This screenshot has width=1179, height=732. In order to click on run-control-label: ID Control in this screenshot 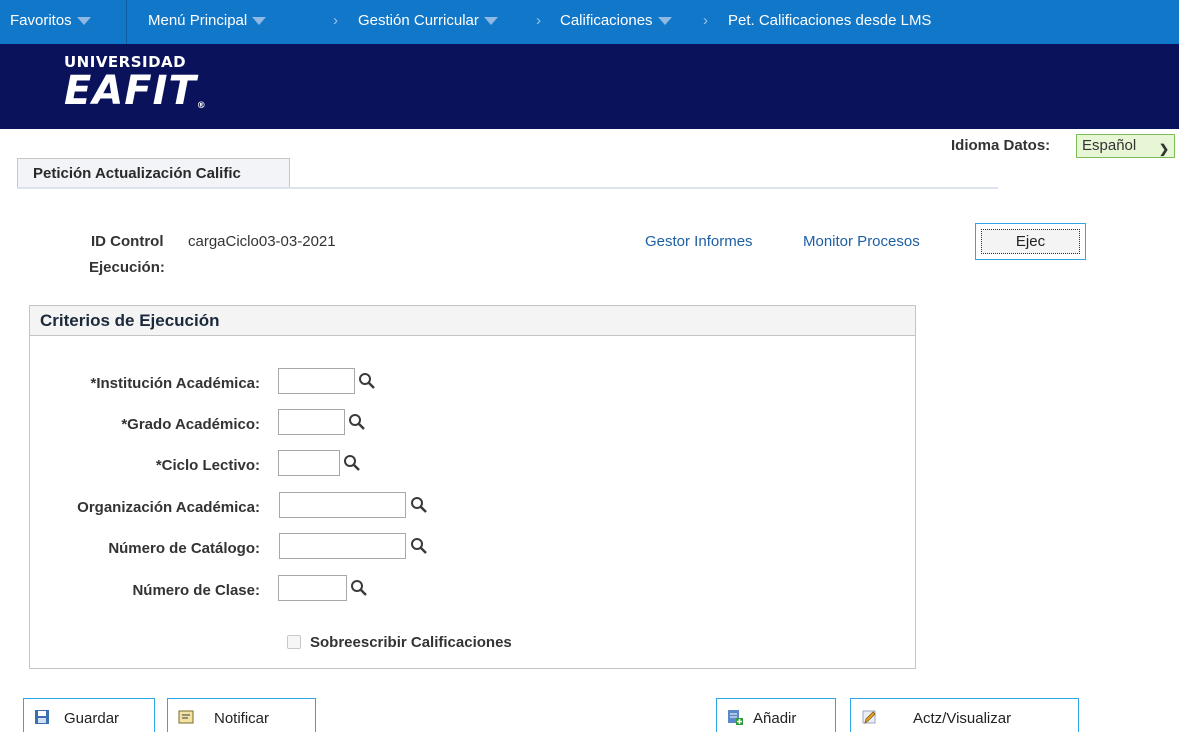, I will do `click(127, 241)`.